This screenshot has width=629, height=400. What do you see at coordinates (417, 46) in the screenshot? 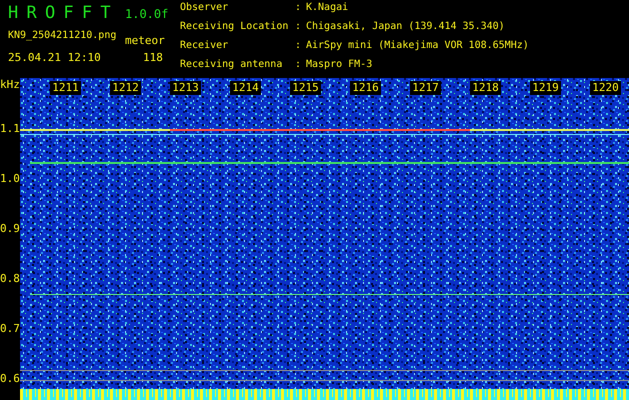
I see `info-value: AirSpy mini (Miakejima VOR 108.65MHz)` at bounding box center [417, 46].